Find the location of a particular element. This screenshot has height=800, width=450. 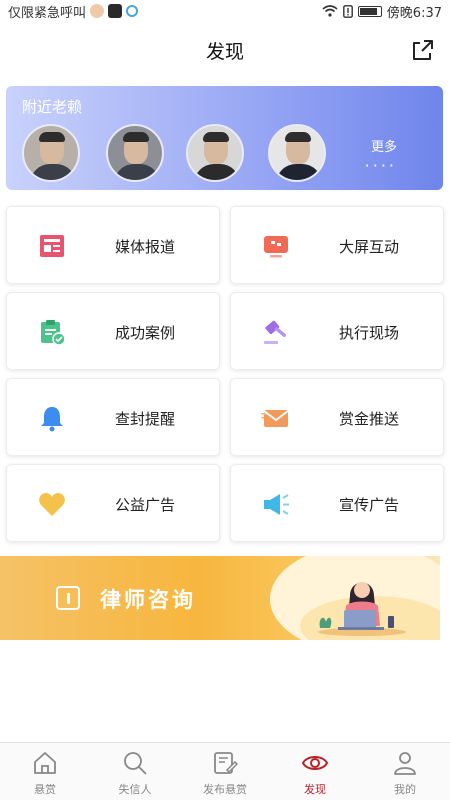

megaphone-icon is located at coordinates (276, 504).